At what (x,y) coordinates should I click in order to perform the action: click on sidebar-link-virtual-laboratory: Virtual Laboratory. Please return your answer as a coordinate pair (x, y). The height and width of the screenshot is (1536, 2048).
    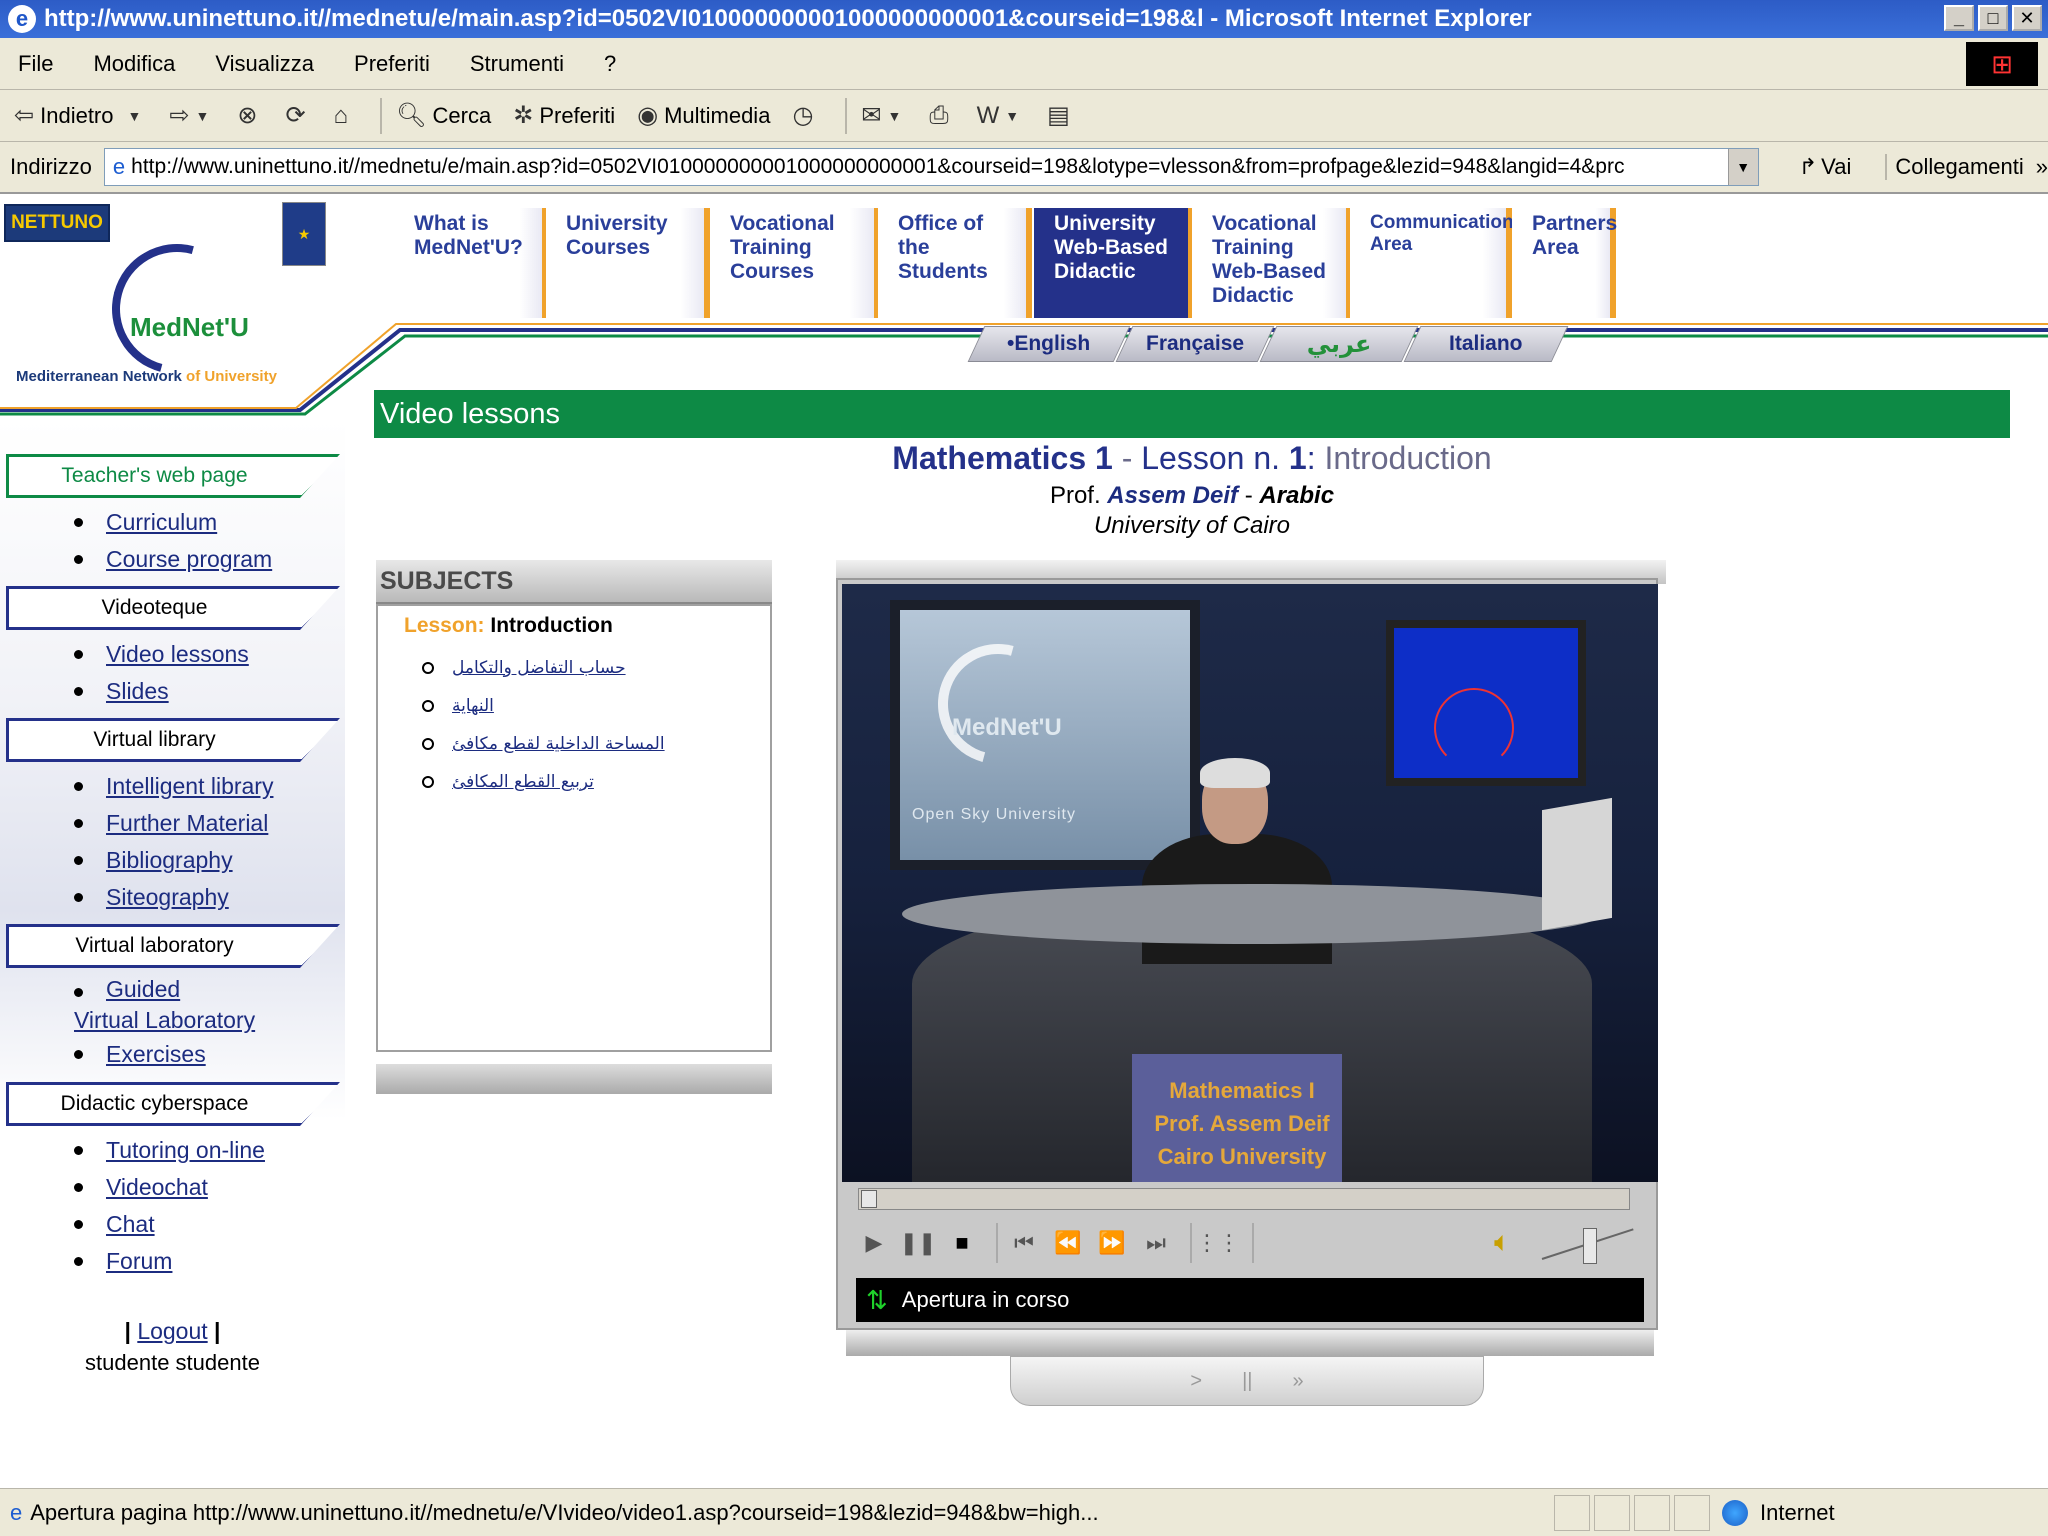
    Looking at the image, I should click on (164, 1020).